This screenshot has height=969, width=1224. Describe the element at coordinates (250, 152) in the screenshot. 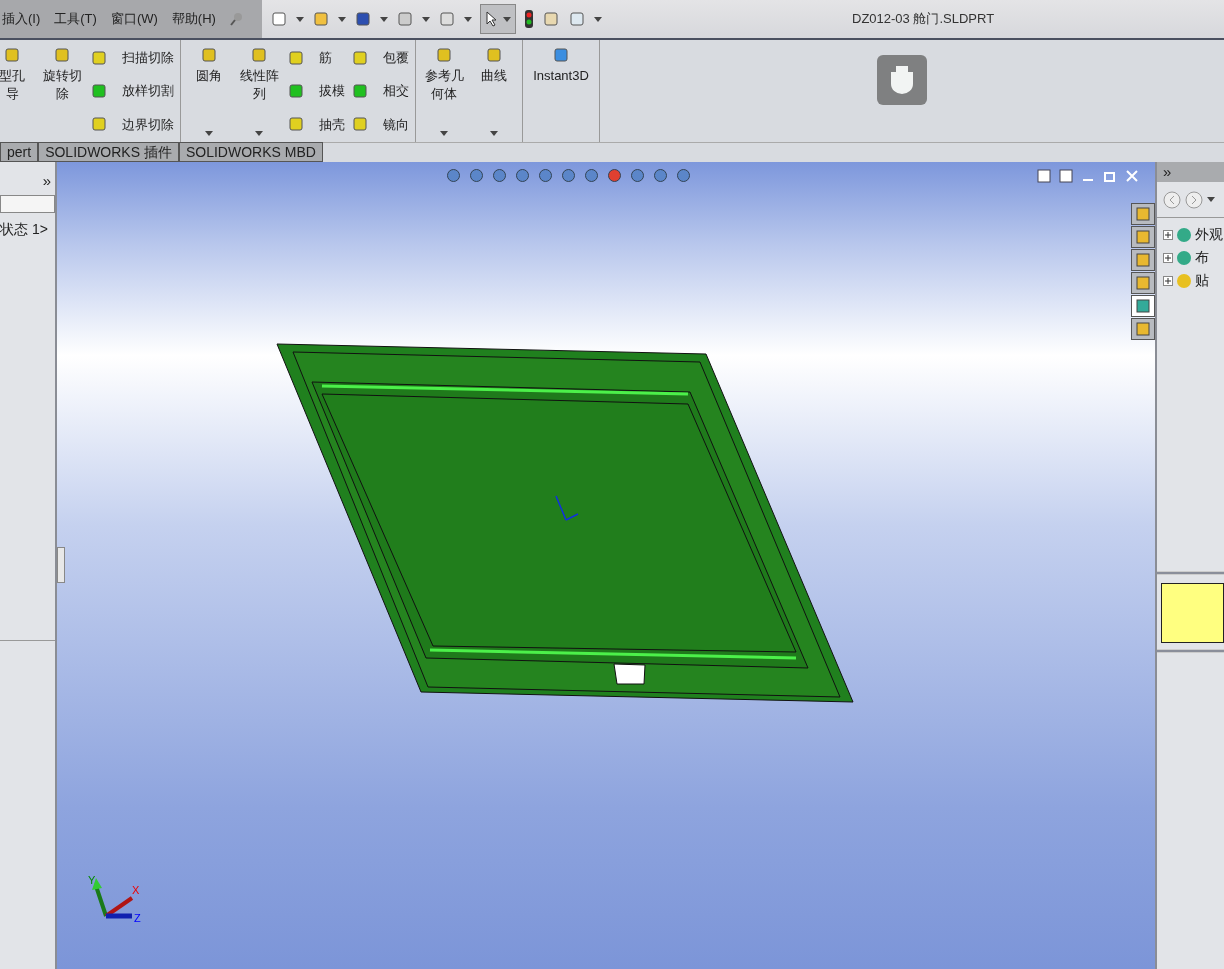

I see `command-tab: SOLIDWORKS MBD` at that location.